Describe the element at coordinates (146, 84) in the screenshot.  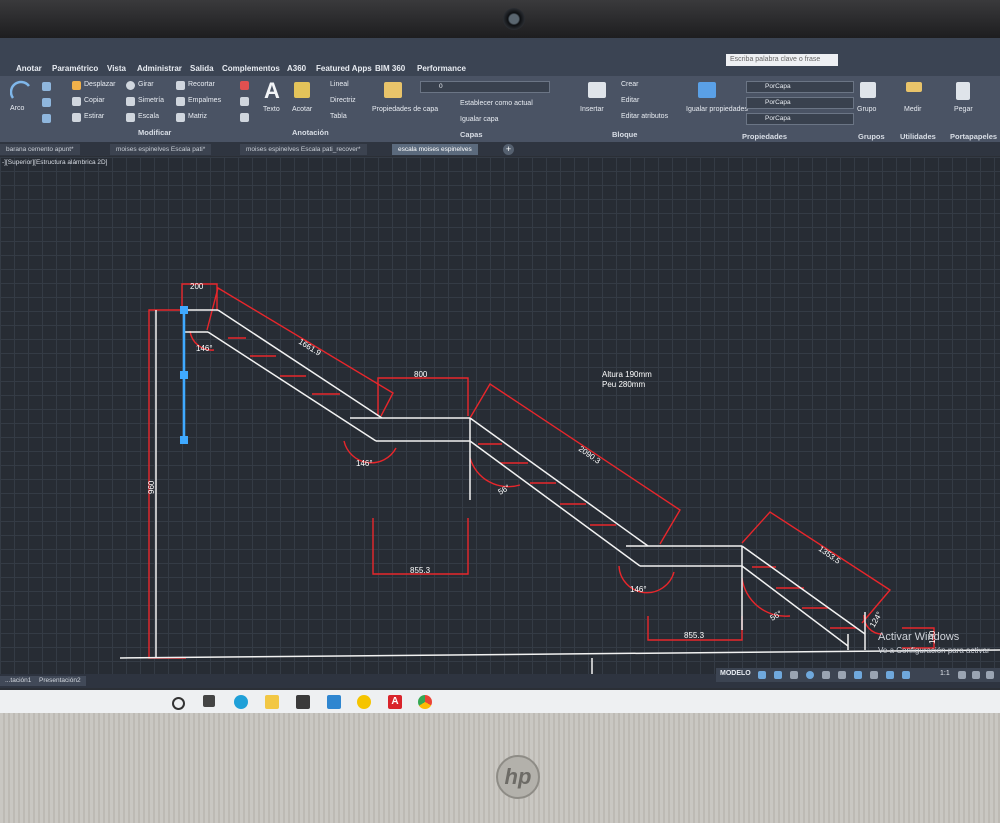
I see `rotate-button: Girar` at that location.